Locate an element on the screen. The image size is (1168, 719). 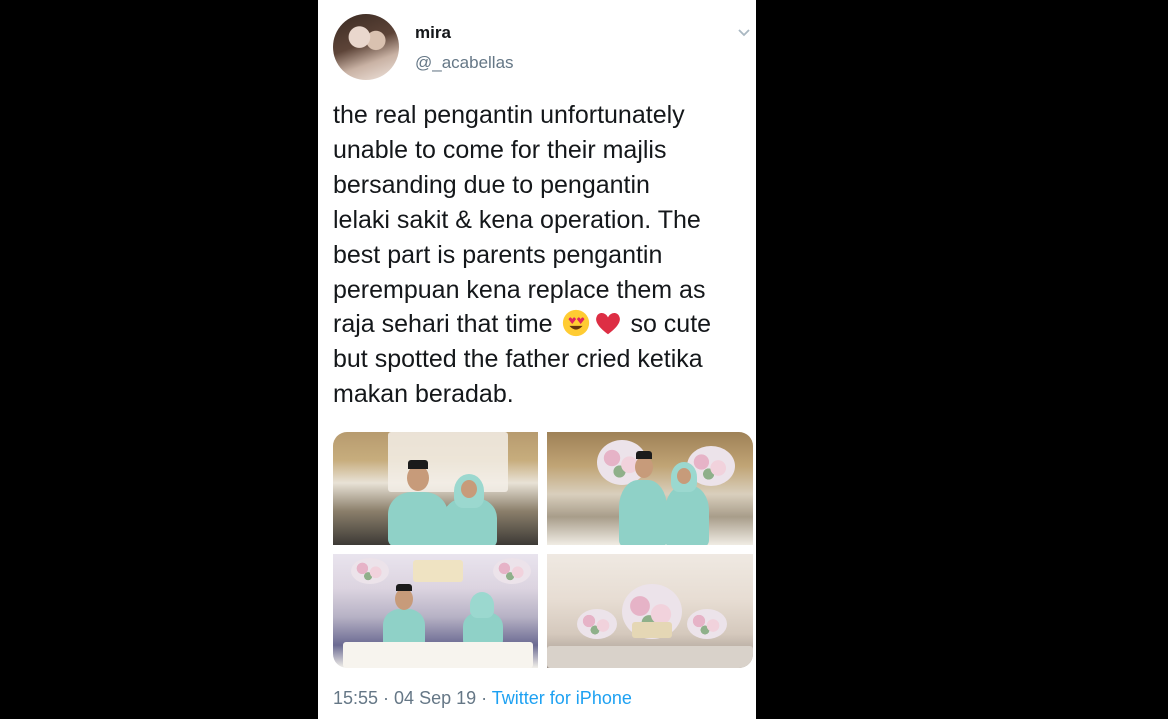
heart-eyes-emoji-icon is located at coordinates (575, 323).